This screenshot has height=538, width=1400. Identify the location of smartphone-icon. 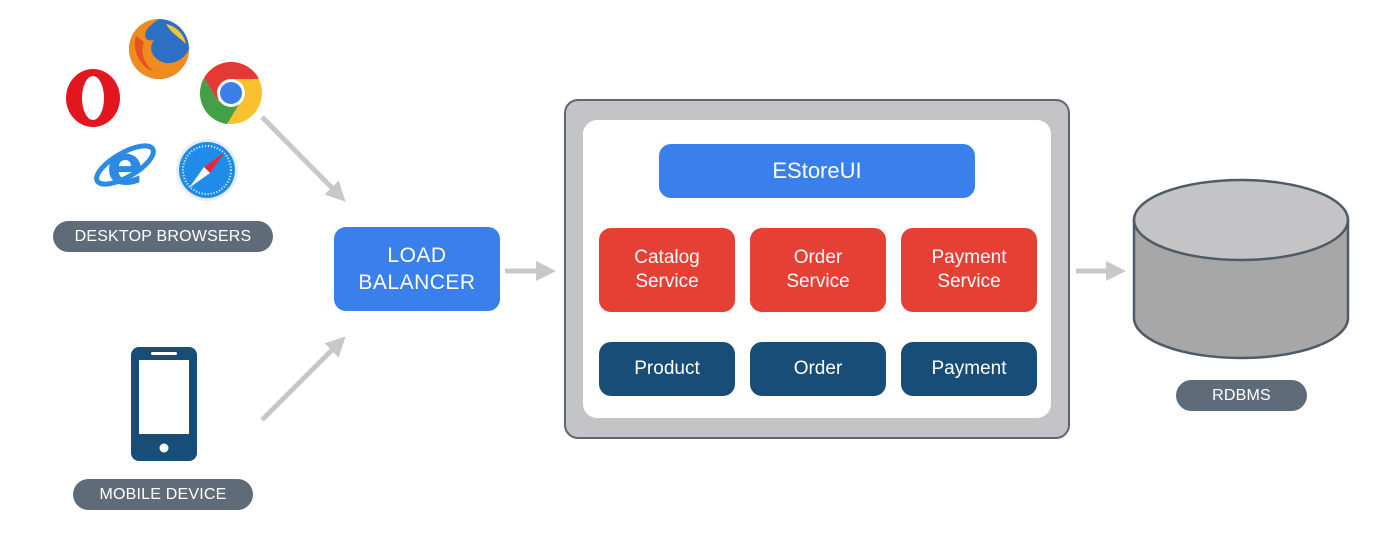
(164, 406).